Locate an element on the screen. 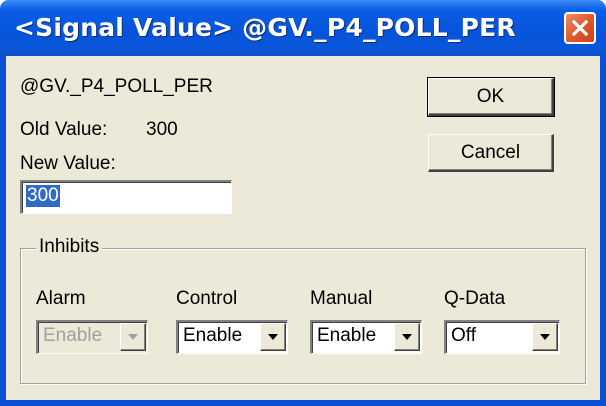 This screenshot has width=606, height=406. control-label: Control is located at coordinates (207, 298).